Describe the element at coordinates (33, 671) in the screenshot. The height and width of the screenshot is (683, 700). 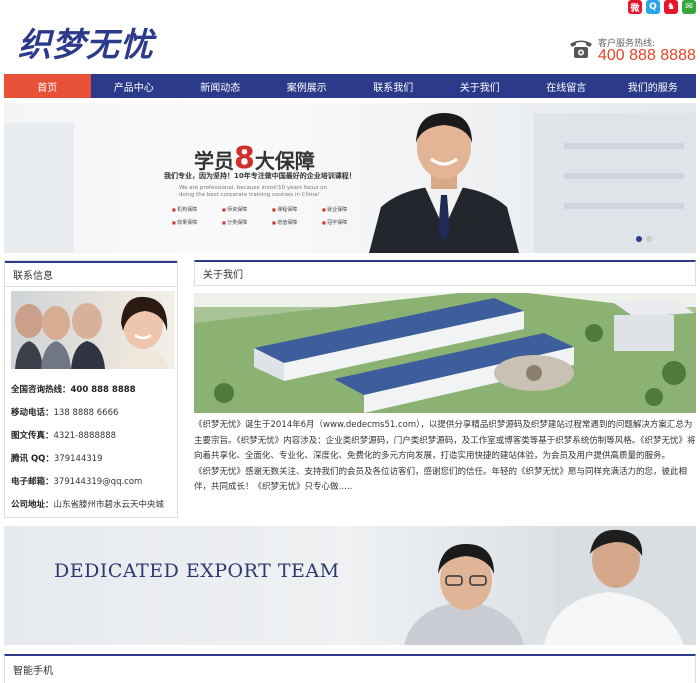
I see `mobile-section-heading: 智能手机` at that location.